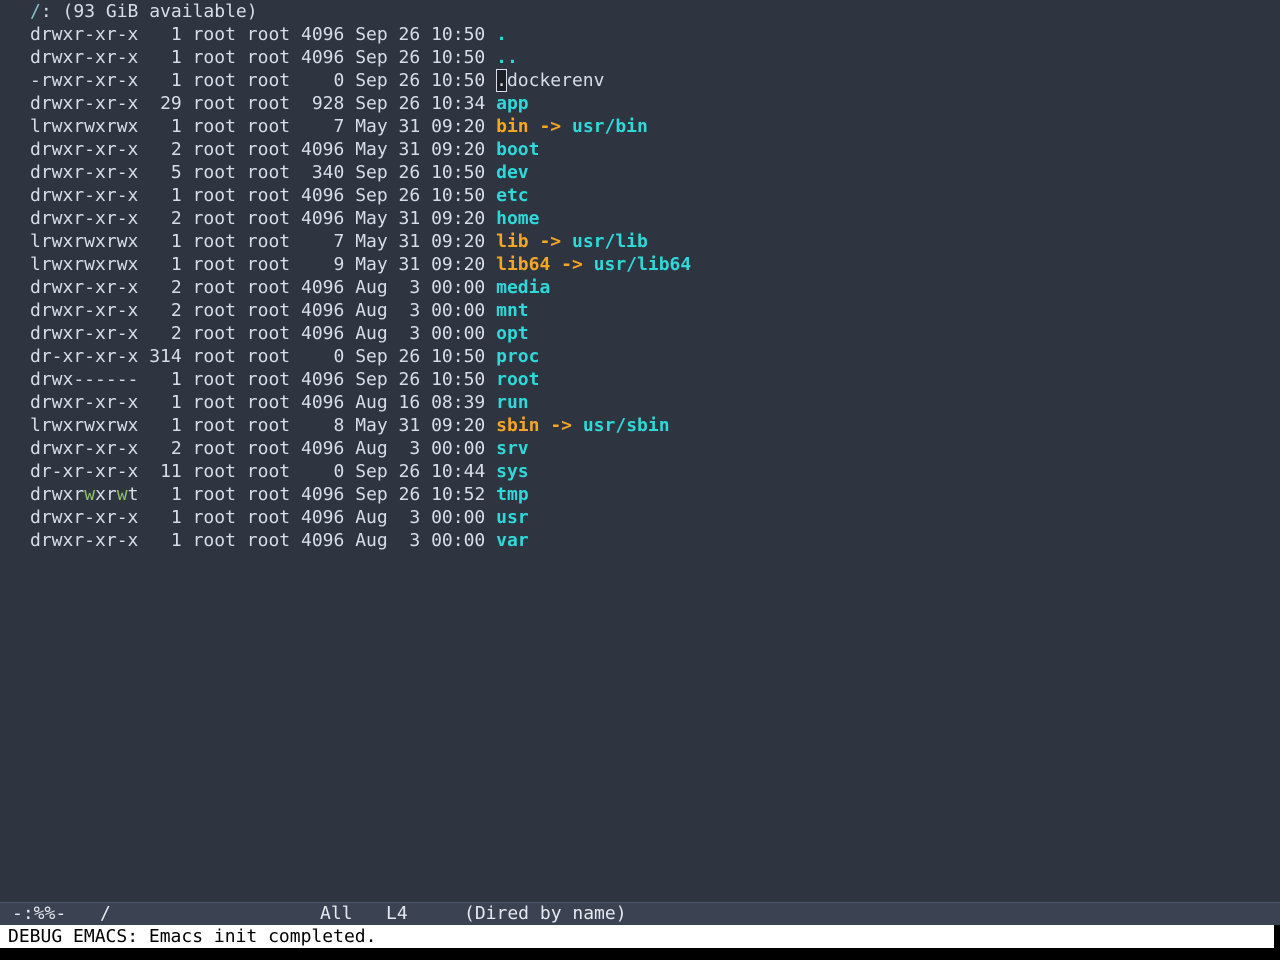 This screenshot has width=1280, height=960. What do you see at coordinates (545, 914) in the screenshot?
I see `modeline-major-mode: (Dired by name)` at bounding box center [545, 914].